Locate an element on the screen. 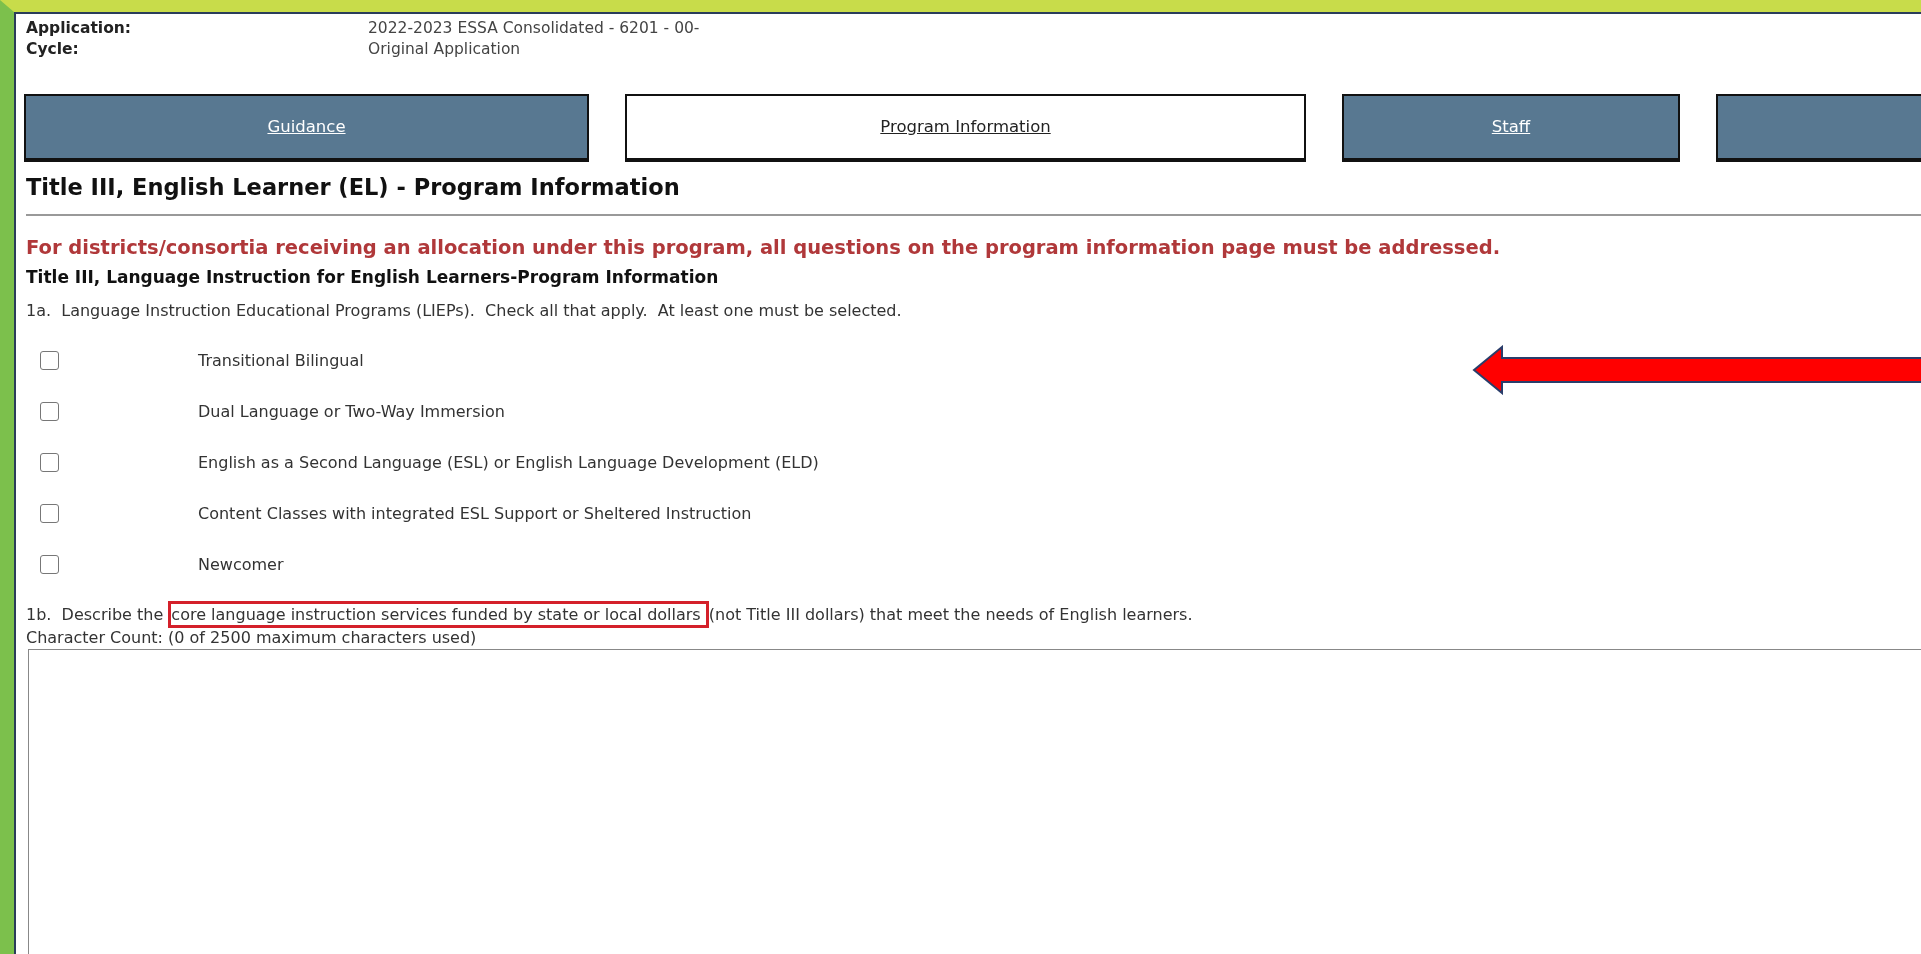  option-label: Dual Language or Two-Way Immersion is located at coordinates (351, 411).